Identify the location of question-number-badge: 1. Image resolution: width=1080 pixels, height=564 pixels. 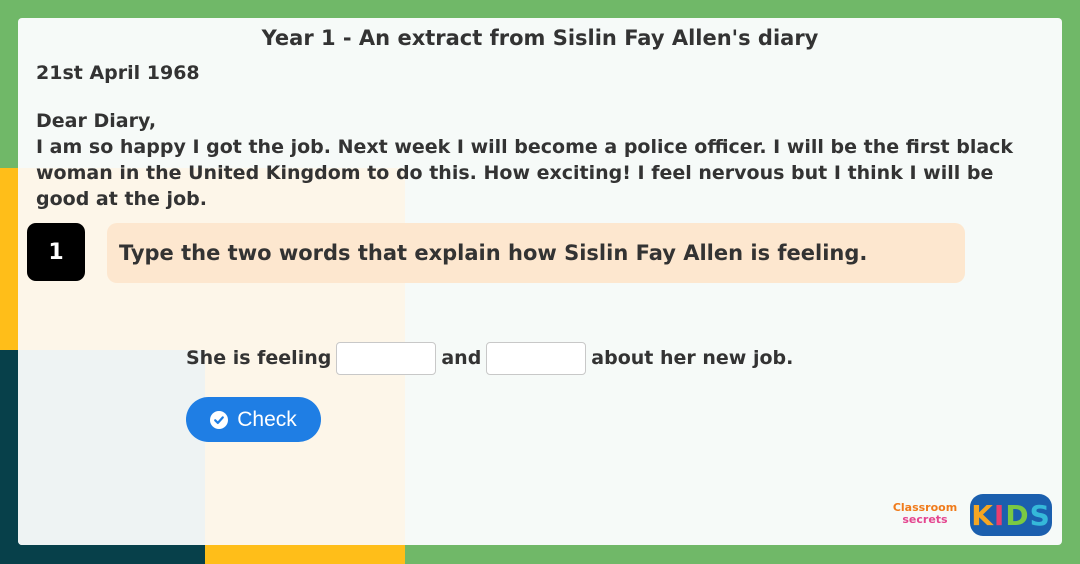
(56, 252).